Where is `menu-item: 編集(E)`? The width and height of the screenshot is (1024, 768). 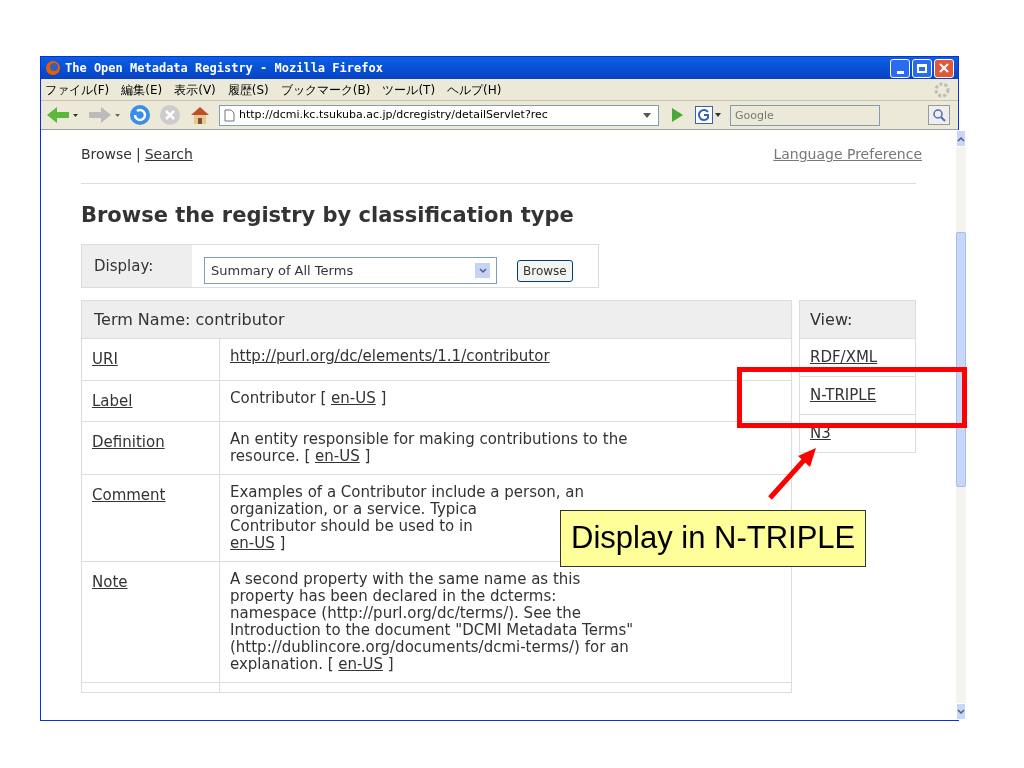 menu-item: 編集(E) is located at coordinates (142, 89).